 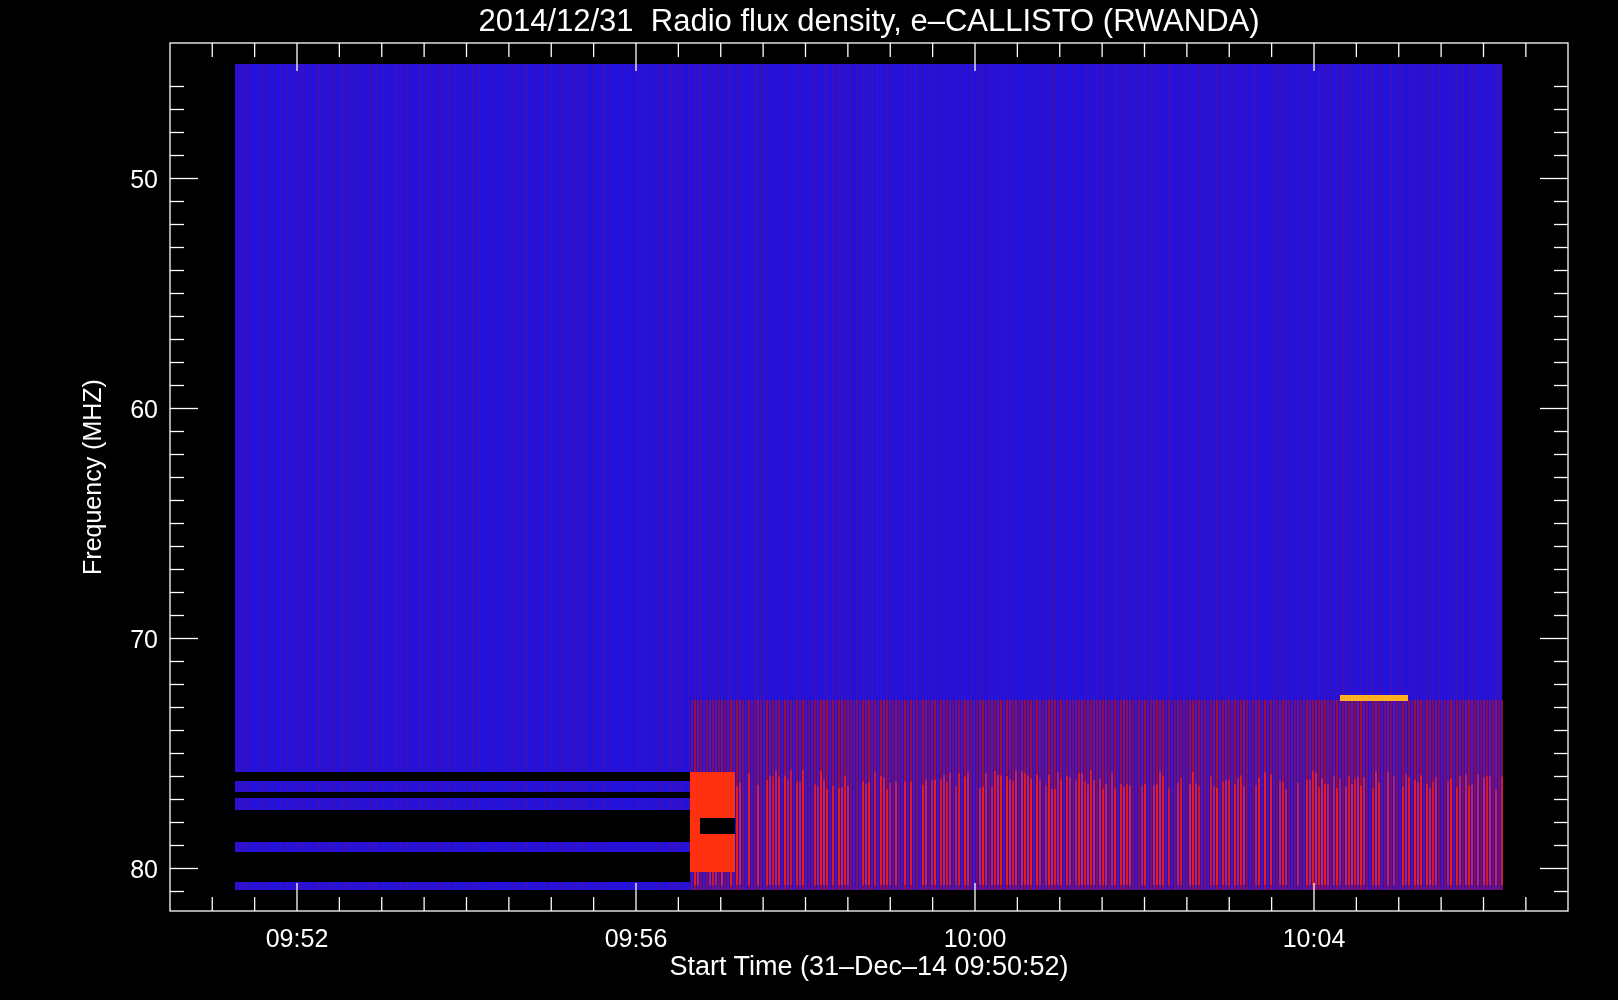 I want to click on y-tick-label: 60, so click(x=144, y=408).